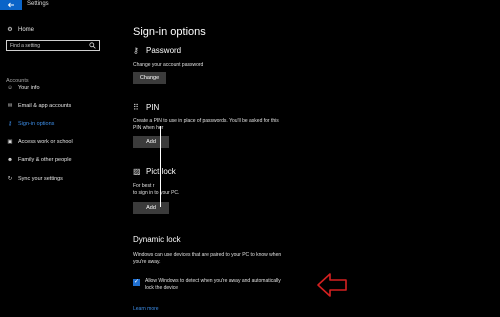 The image size is (500, 317). What do you see at coordinates (148, 128) in the screenshot?
I see `pin-description-line: PIN when her` at bounding box center [148, 128].